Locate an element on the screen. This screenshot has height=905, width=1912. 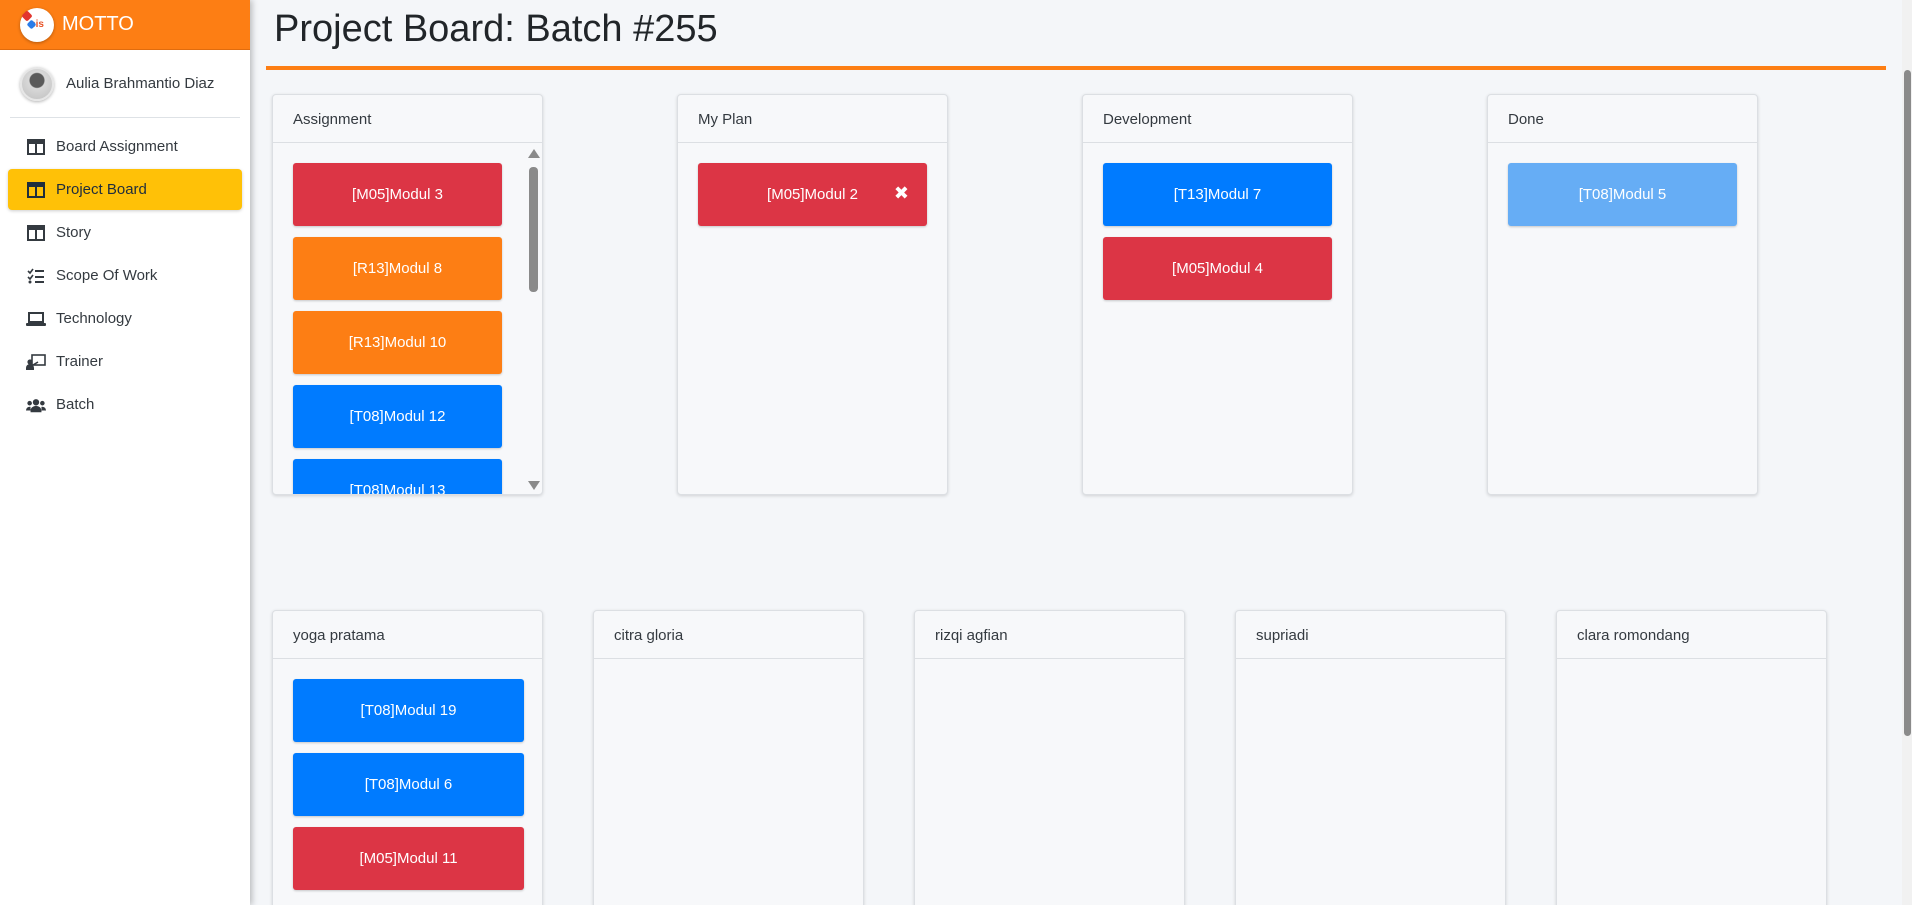
task-card: [T08]Modul 5 is located at coordinates (1622, 194).